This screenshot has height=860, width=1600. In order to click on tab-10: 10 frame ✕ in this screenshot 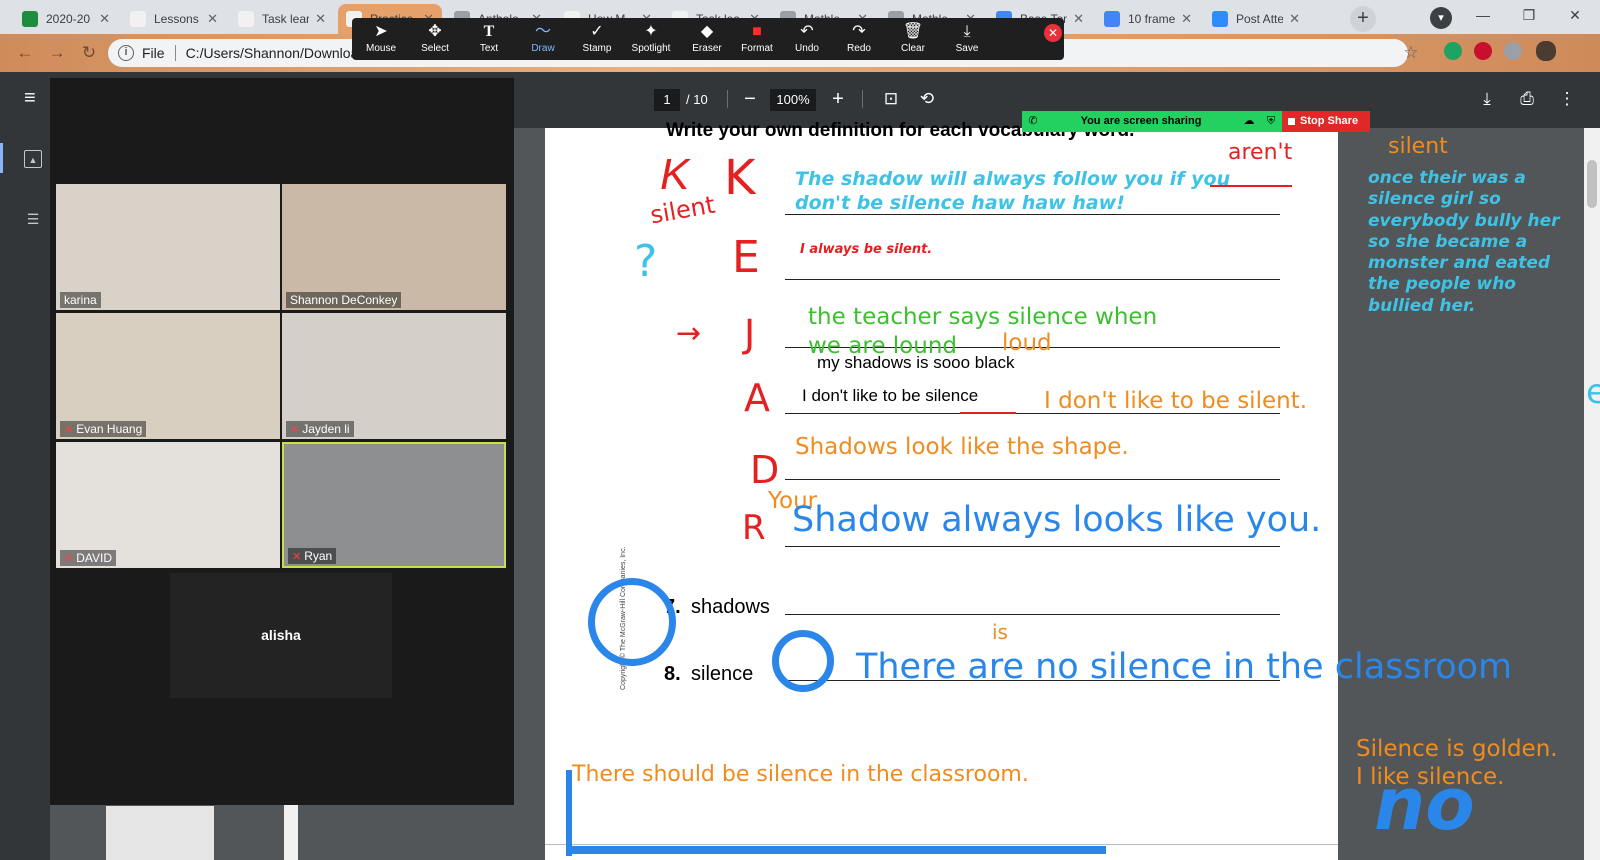, I will do `click(1148, 19)`.